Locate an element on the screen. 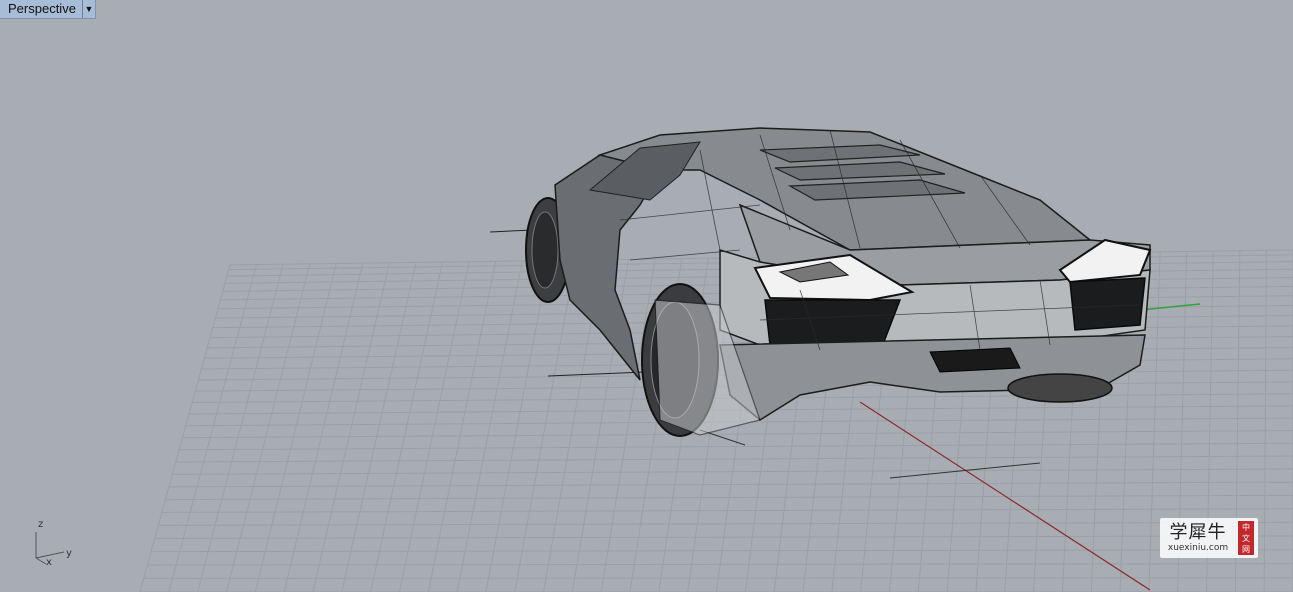 The height and width of the screenshot is (592, 1293). badge-char-3: 网 is located at coordinates (1246, 549).